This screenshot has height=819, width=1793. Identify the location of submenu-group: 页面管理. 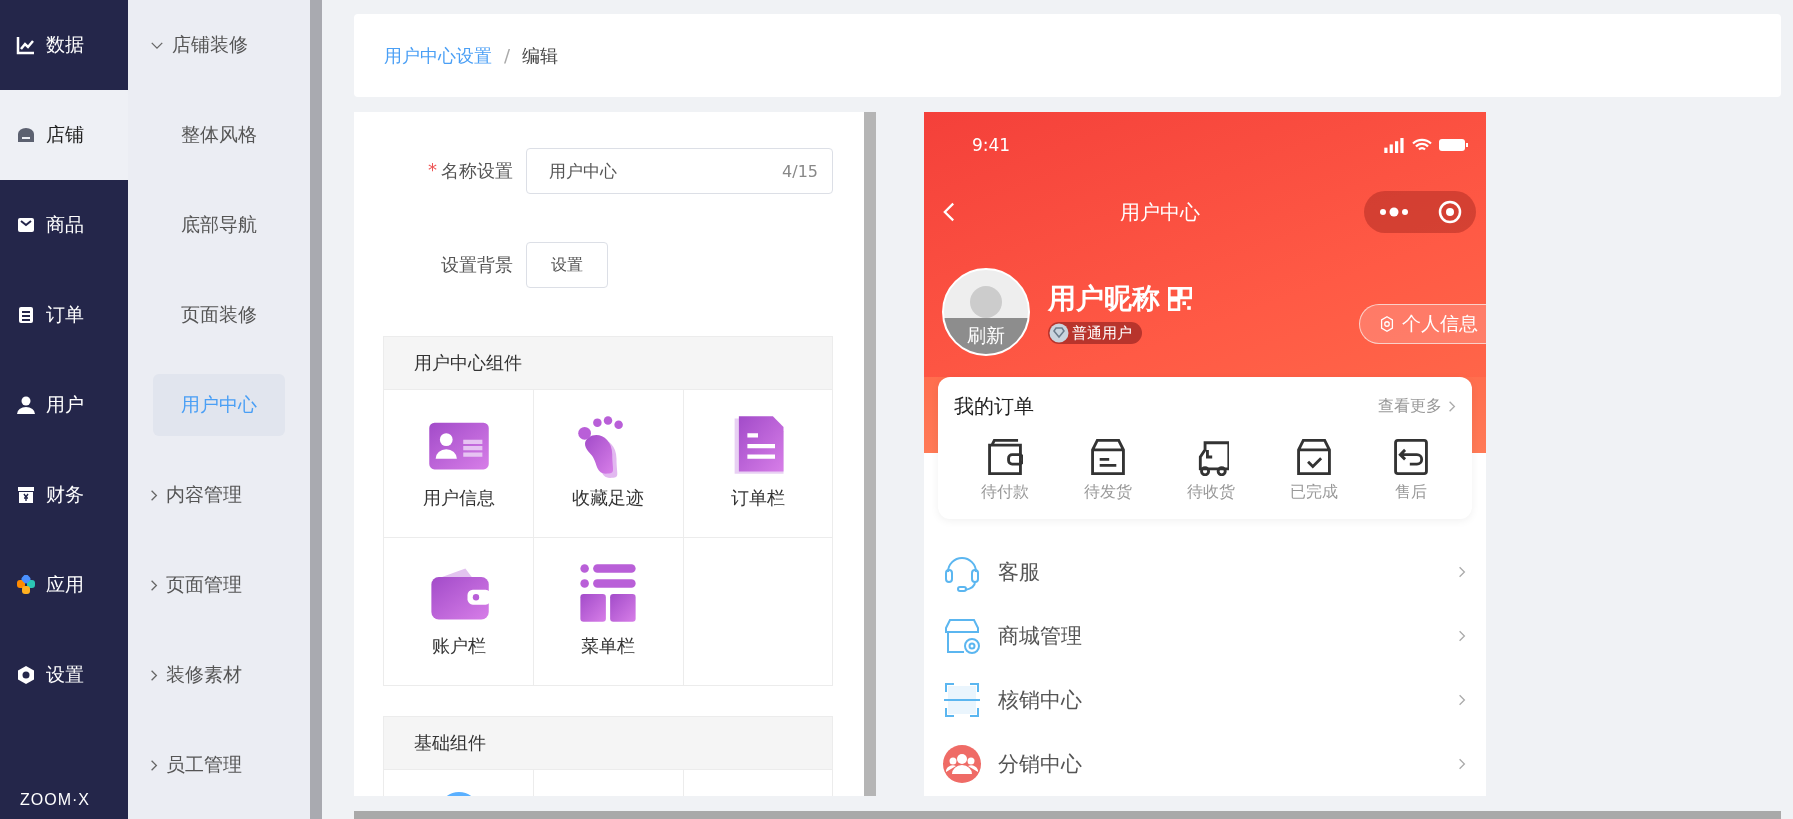
(219, 585).